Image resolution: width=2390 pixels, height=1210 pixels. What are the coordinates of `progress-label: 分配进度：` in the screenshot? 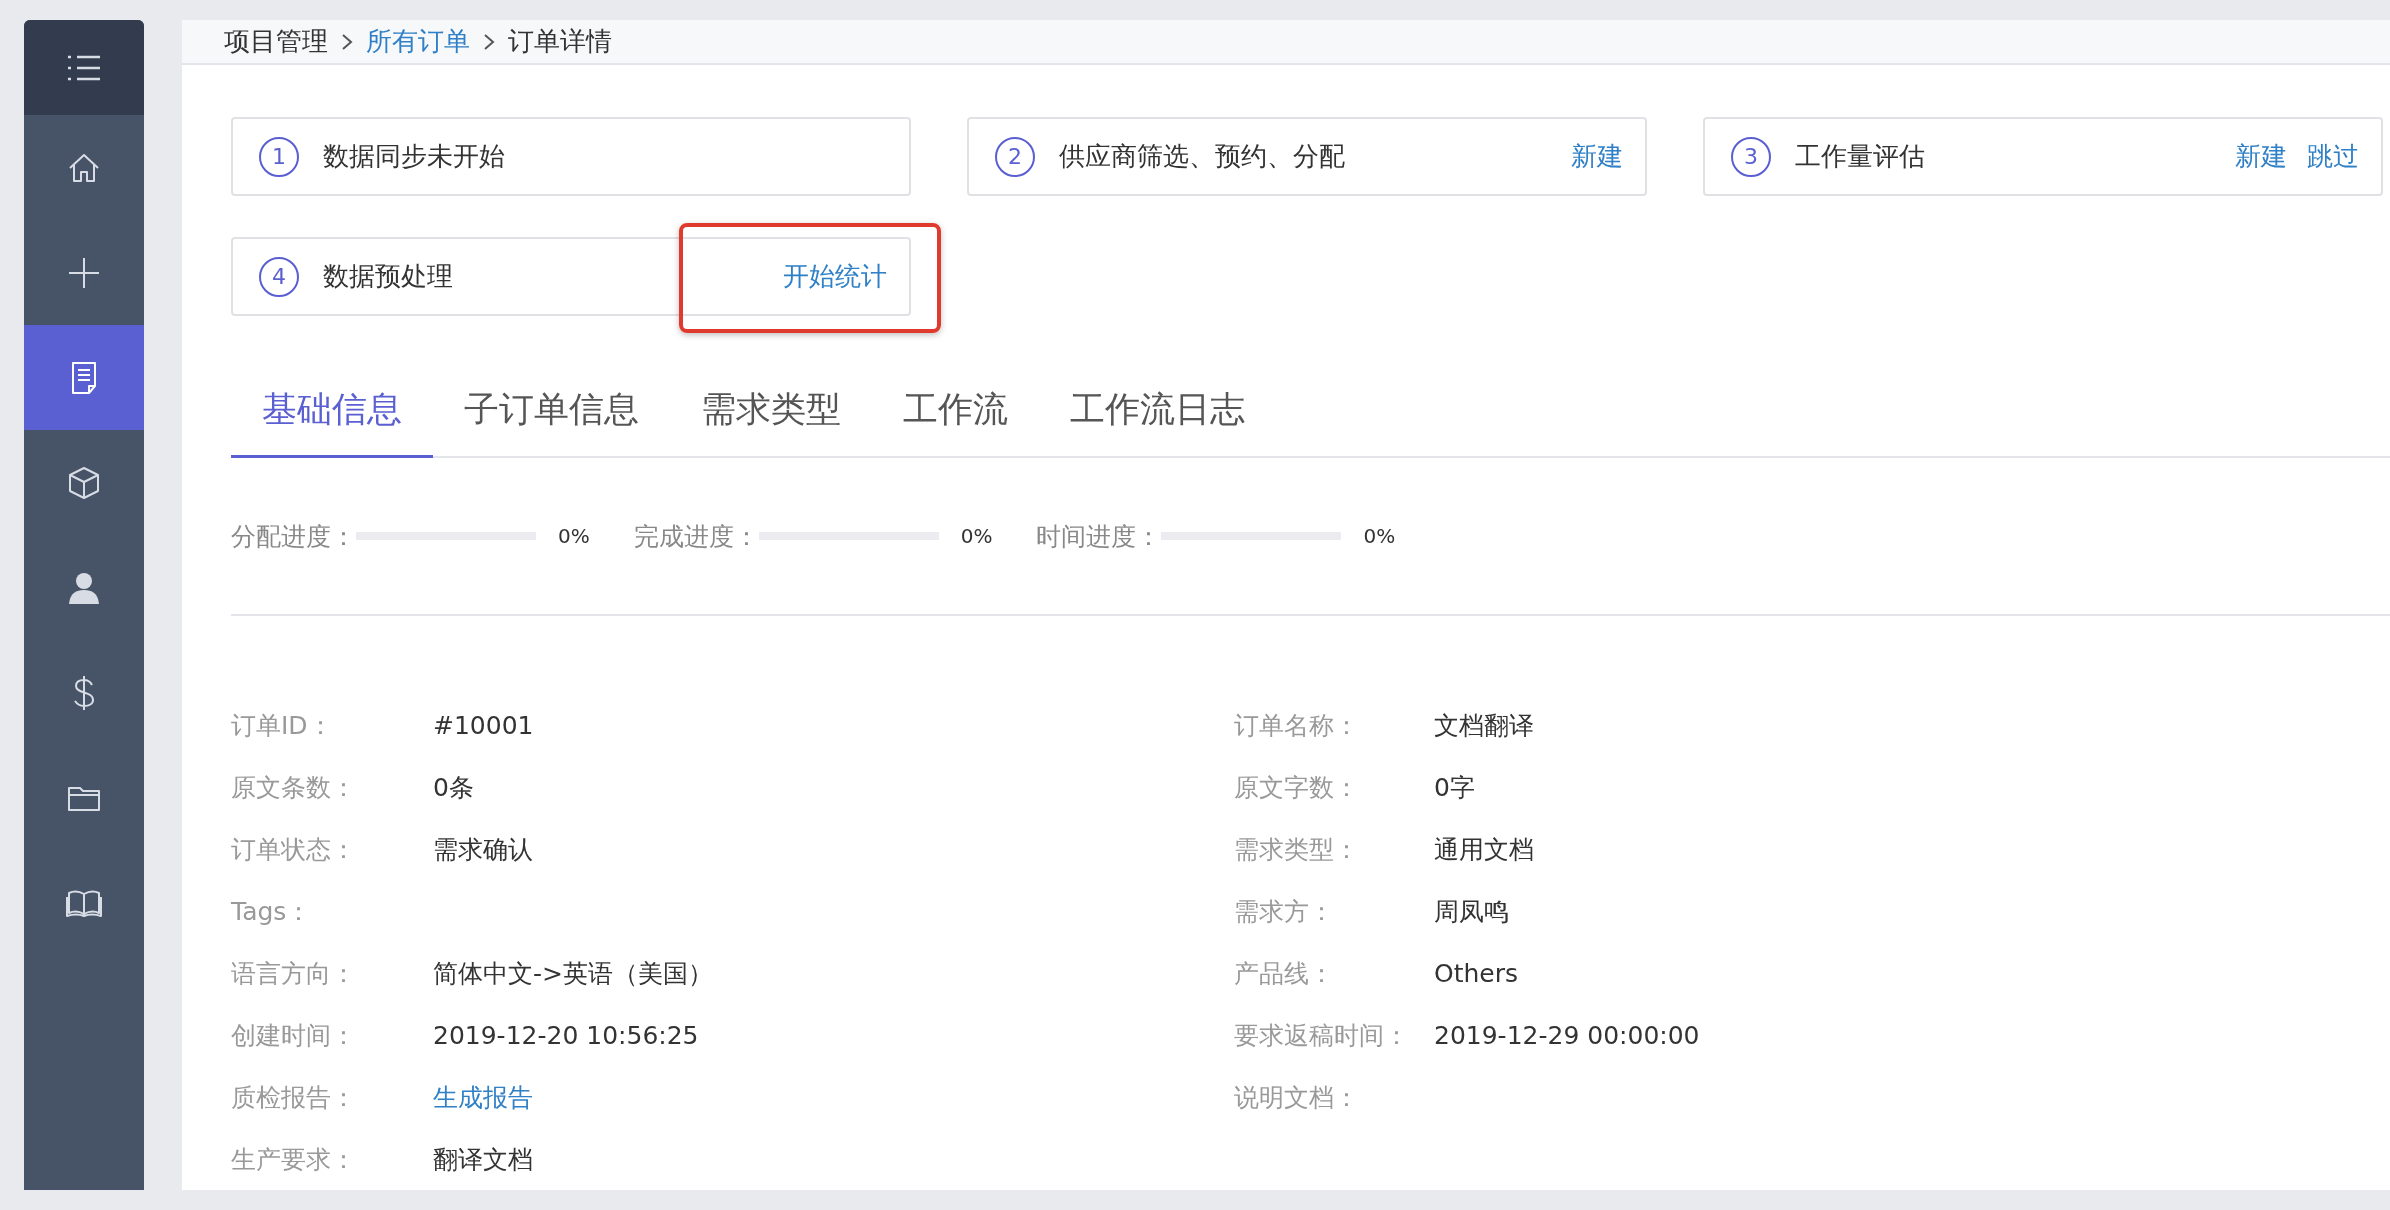 It's located at (293, 536).